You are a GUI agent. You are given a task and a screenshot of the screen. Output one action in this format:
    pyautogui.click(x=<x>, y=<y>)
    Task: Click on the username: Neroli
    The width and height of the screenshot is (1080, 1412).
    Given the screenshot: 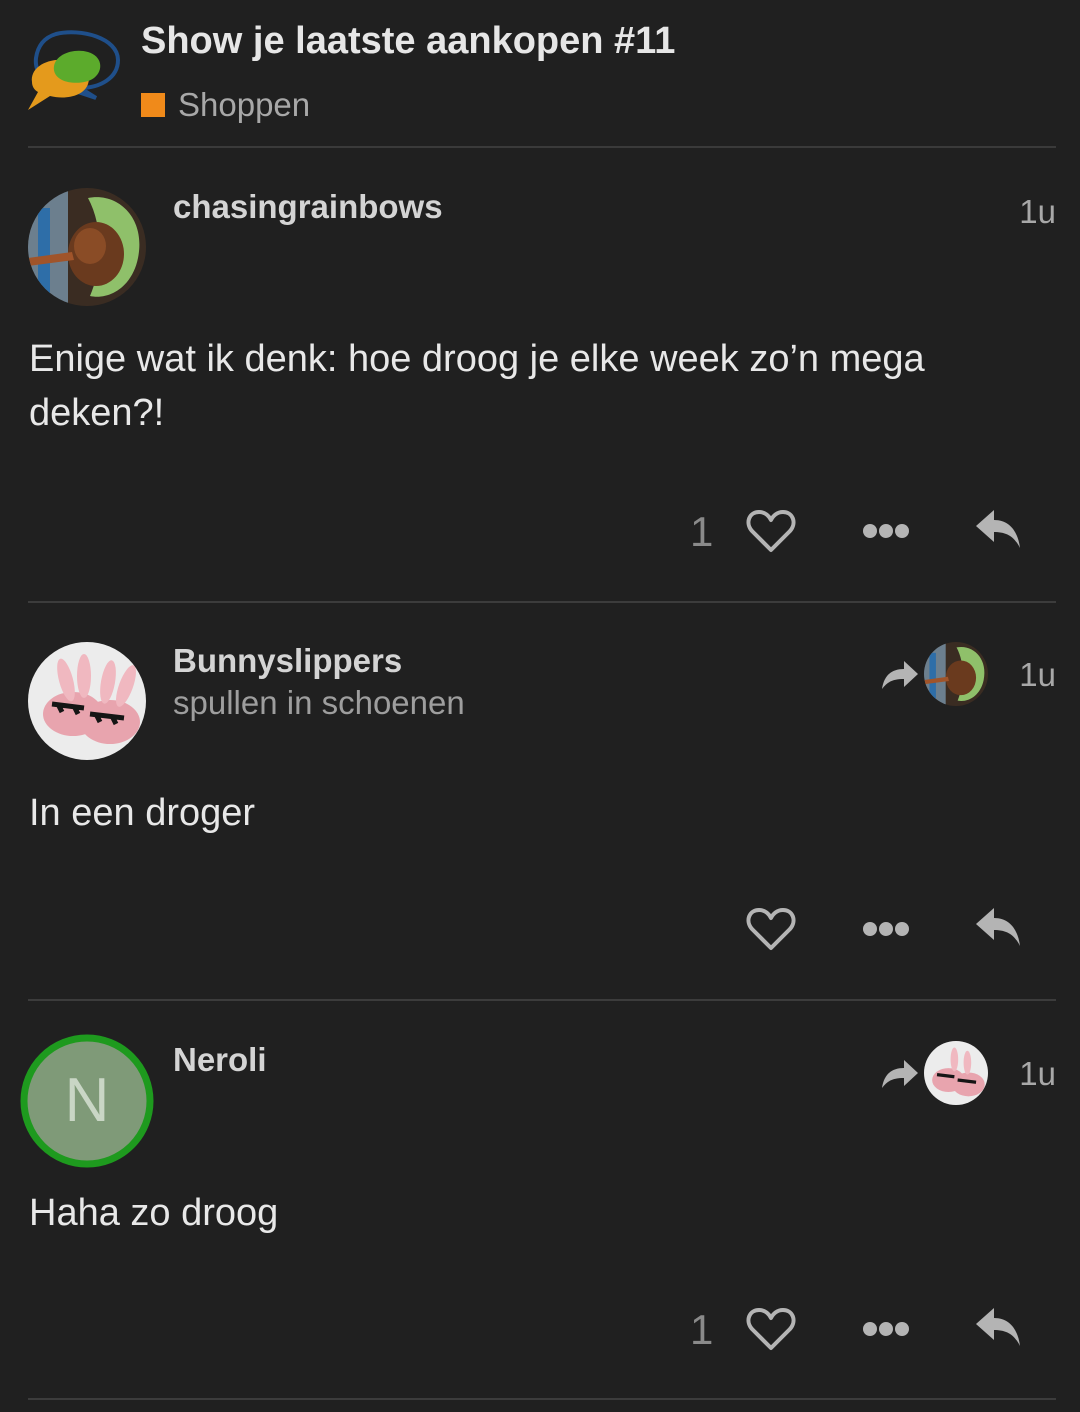 What is the action you would take?
    pyautogui.click(x=220, y=1060)
    